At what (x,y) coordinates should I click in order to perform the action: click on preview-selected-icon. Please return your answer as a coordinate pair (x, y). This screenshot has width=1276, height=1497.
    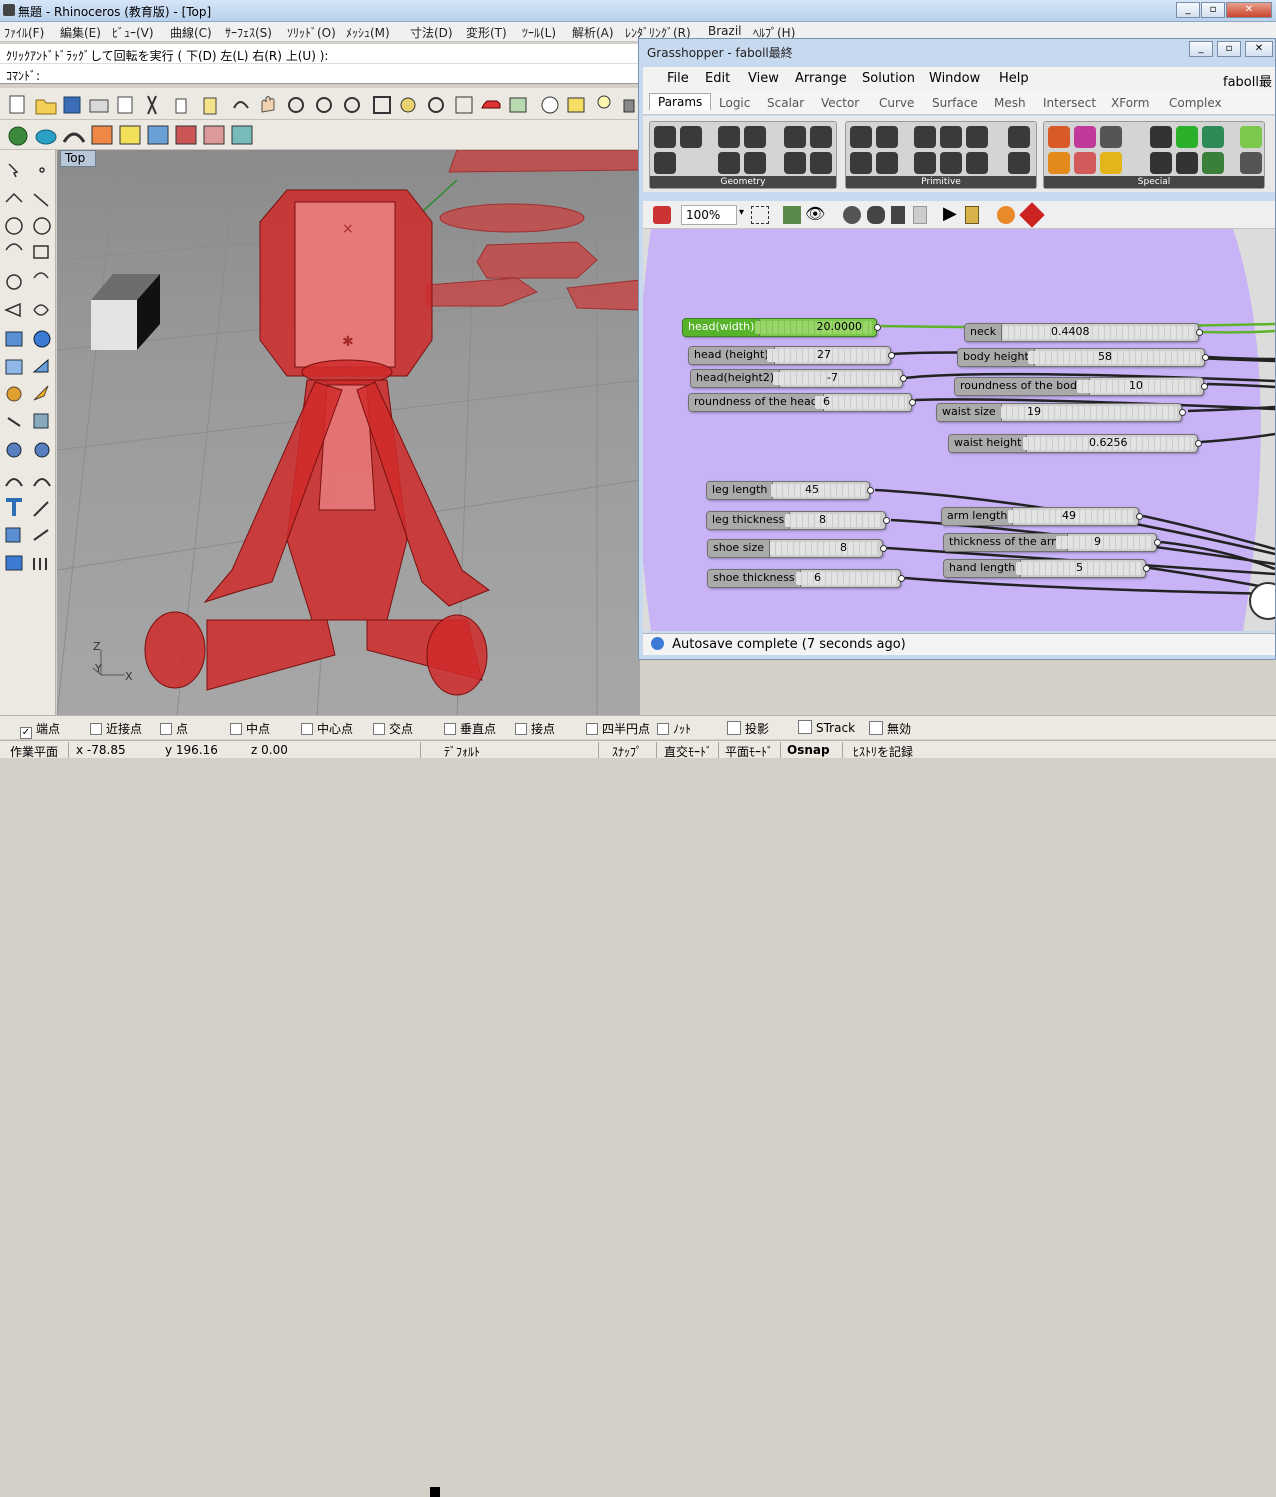
    Looking at the image, I should click on (920, 215).